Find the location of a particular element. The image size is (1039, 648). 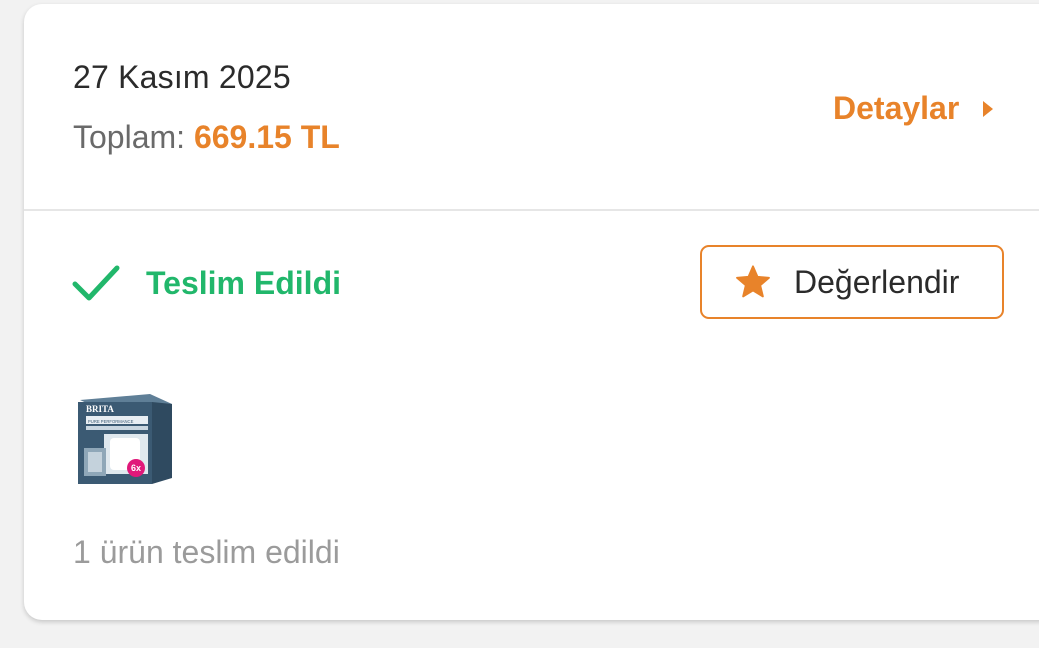

product-brand: BRITA is located at coordinates (100, 409).